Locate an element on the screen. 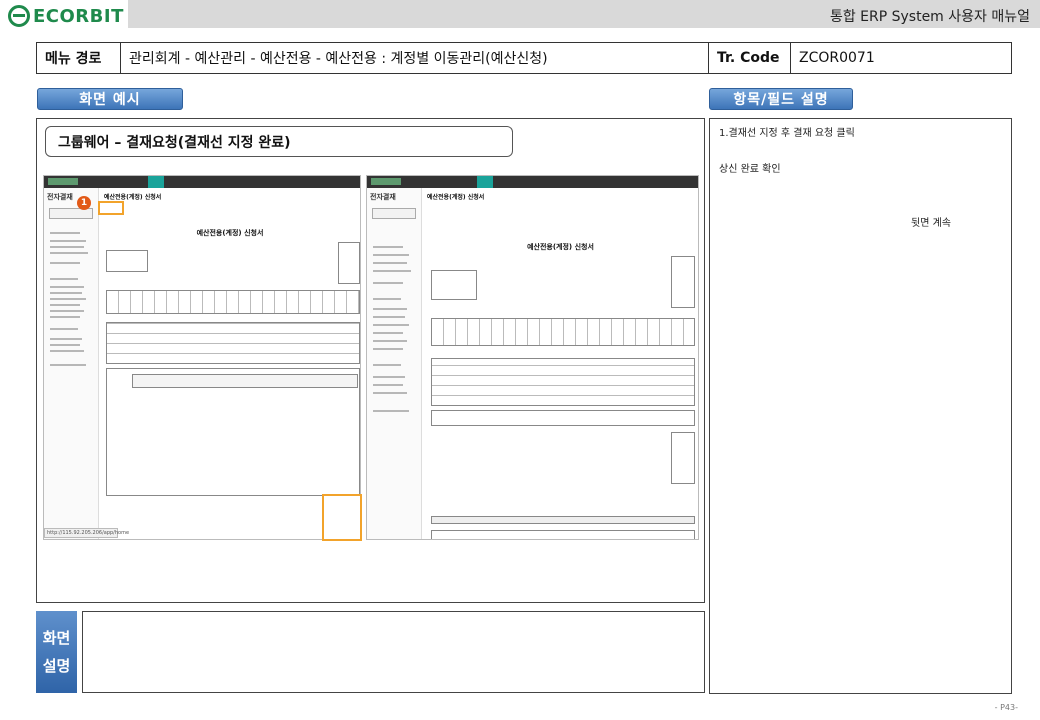  logo-mark-icon is located at coordinates (19, 16).